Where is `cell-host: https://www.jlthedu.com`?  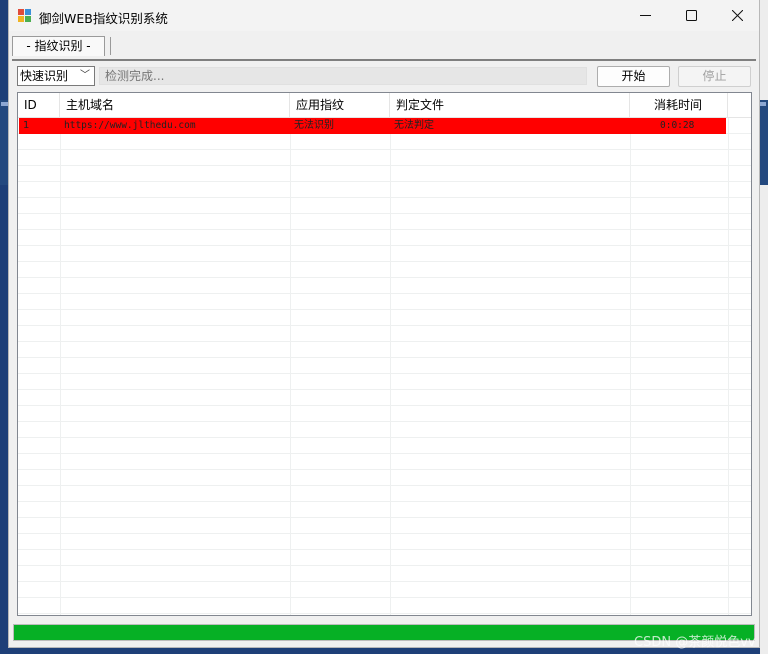 cell-host: https://www.jlthedu.com is located at coordinates (130, 125).